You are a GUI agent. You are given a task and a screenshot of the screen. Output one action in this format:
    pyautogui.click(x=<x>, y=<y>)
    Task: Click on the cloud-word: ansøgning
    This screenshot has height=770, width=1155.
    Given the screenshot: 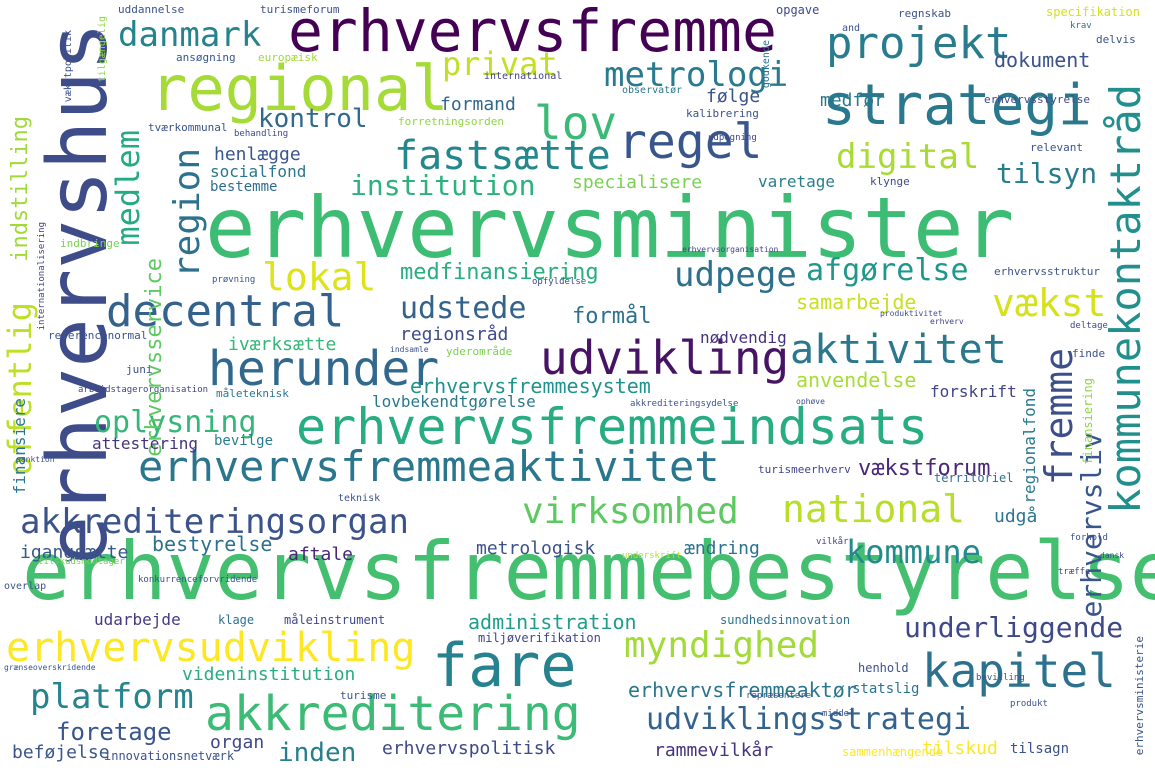 What is the action you would take?
    pyautogui.click(x=206, y=57)
    